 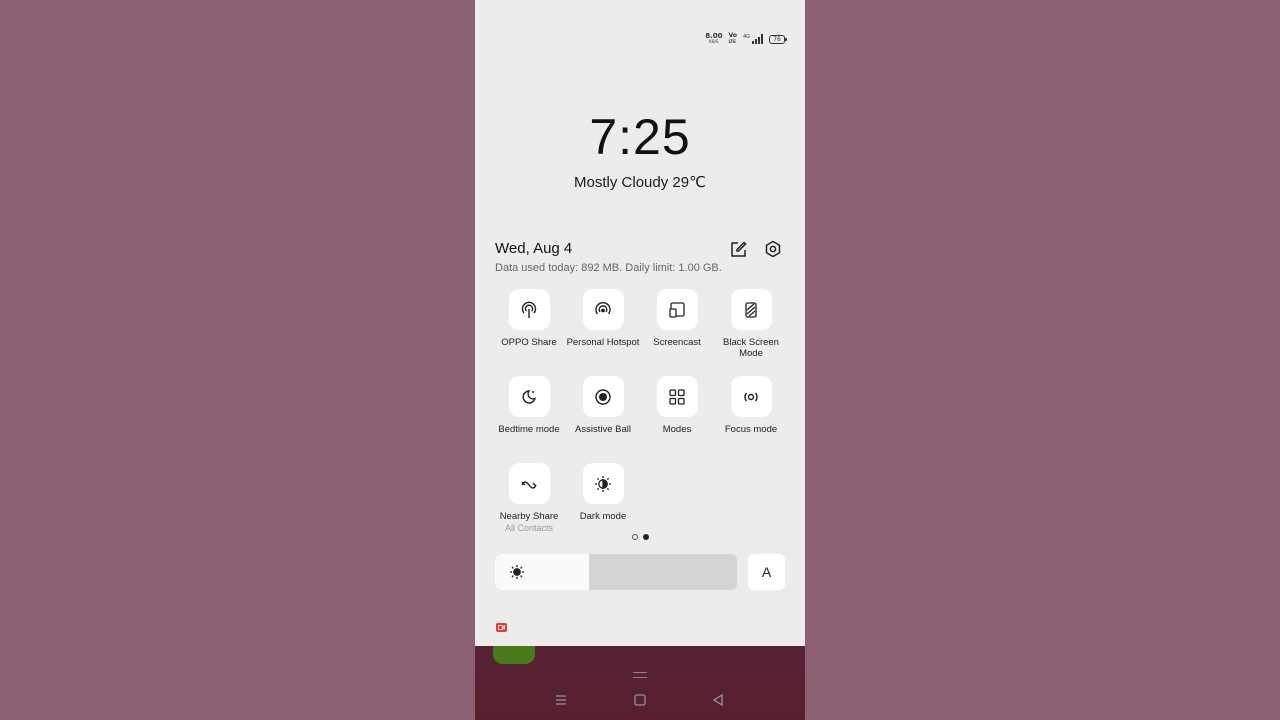 I want to click on network-speed: 8.00 KB/S, so click(x=713, y=39).